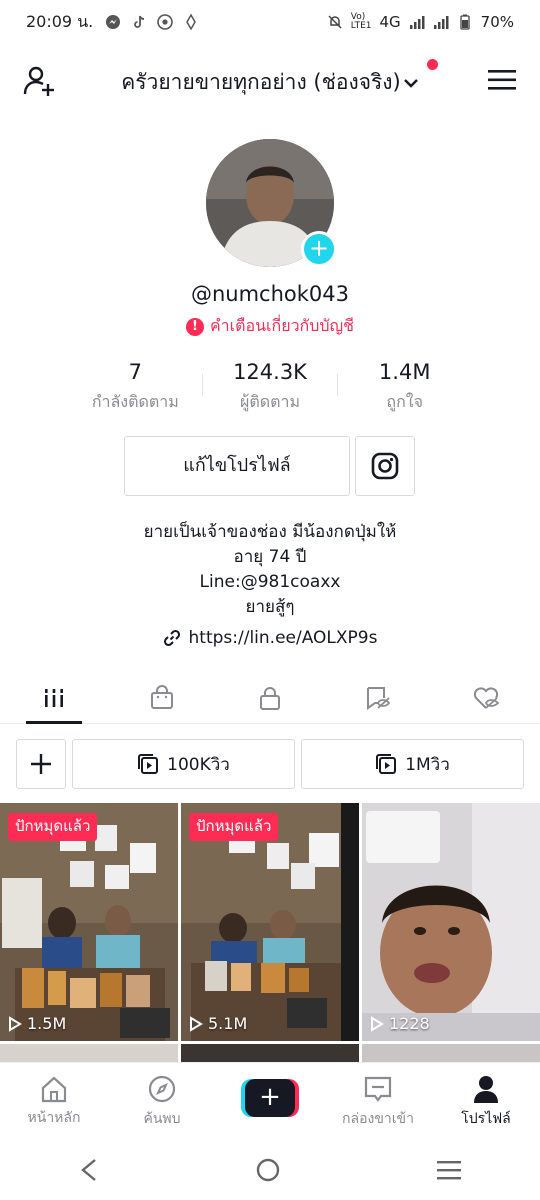 The height and width of the screenshot is (1200, 540). I want to click on battery-level: 70%, so click(497, 22).